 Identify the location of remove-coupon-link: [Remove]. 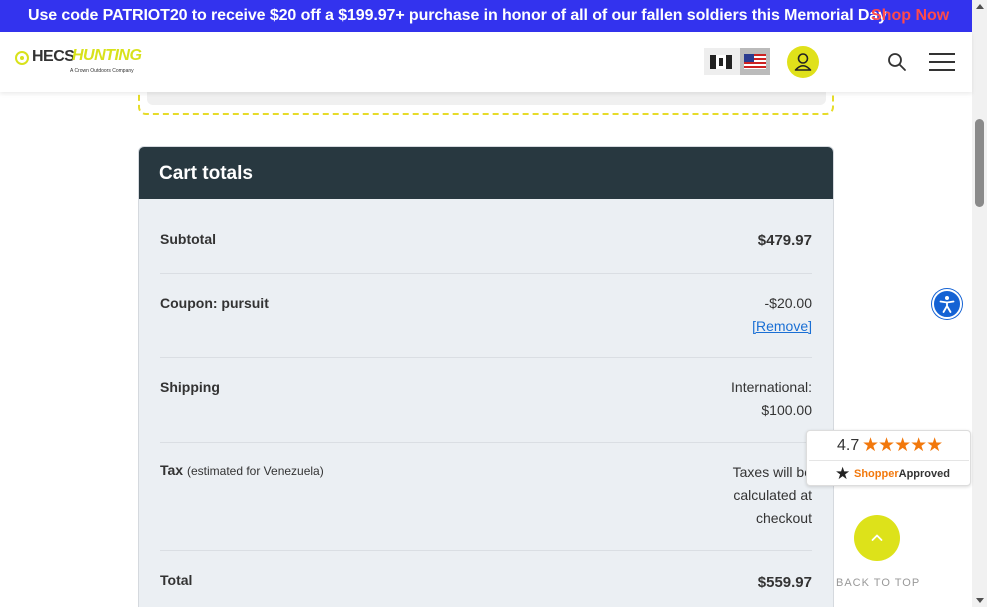
(782, 326).